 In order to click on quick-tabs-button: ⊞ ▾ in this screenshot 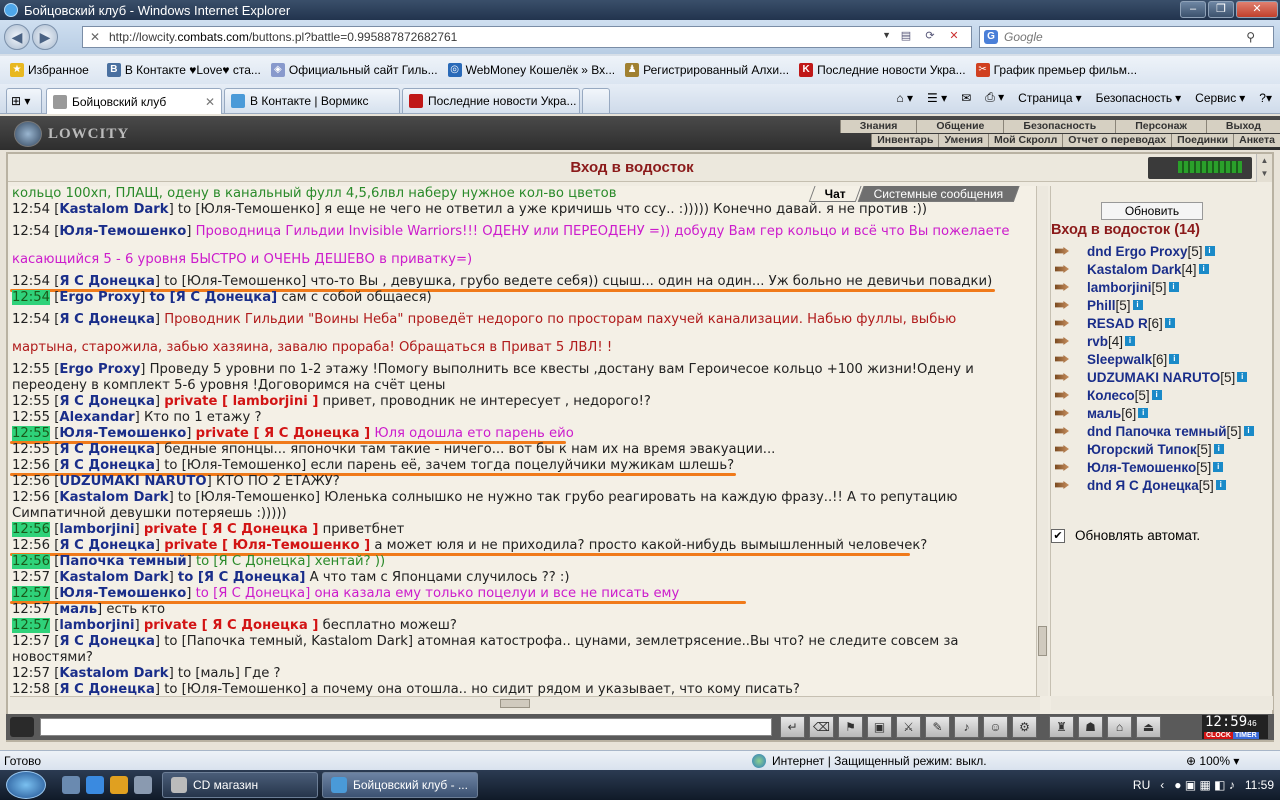, I will do `click(24, 100)`.